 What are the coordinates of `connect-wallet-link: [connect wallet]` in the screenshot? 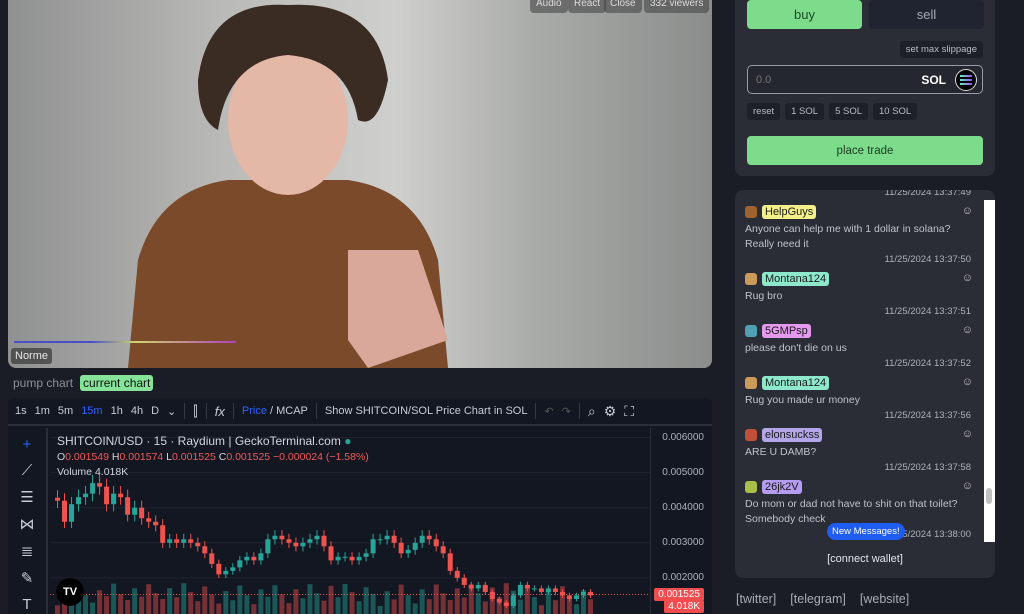 It's located at (865, 559).